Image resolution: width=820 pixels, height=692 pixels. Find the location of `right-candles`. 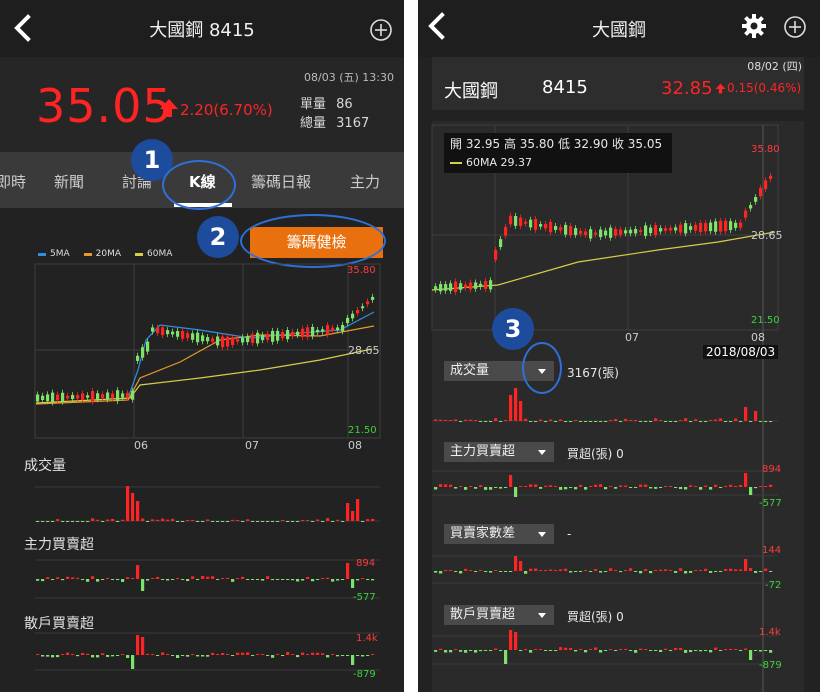

right-candles is located at coordinates (603, 234).